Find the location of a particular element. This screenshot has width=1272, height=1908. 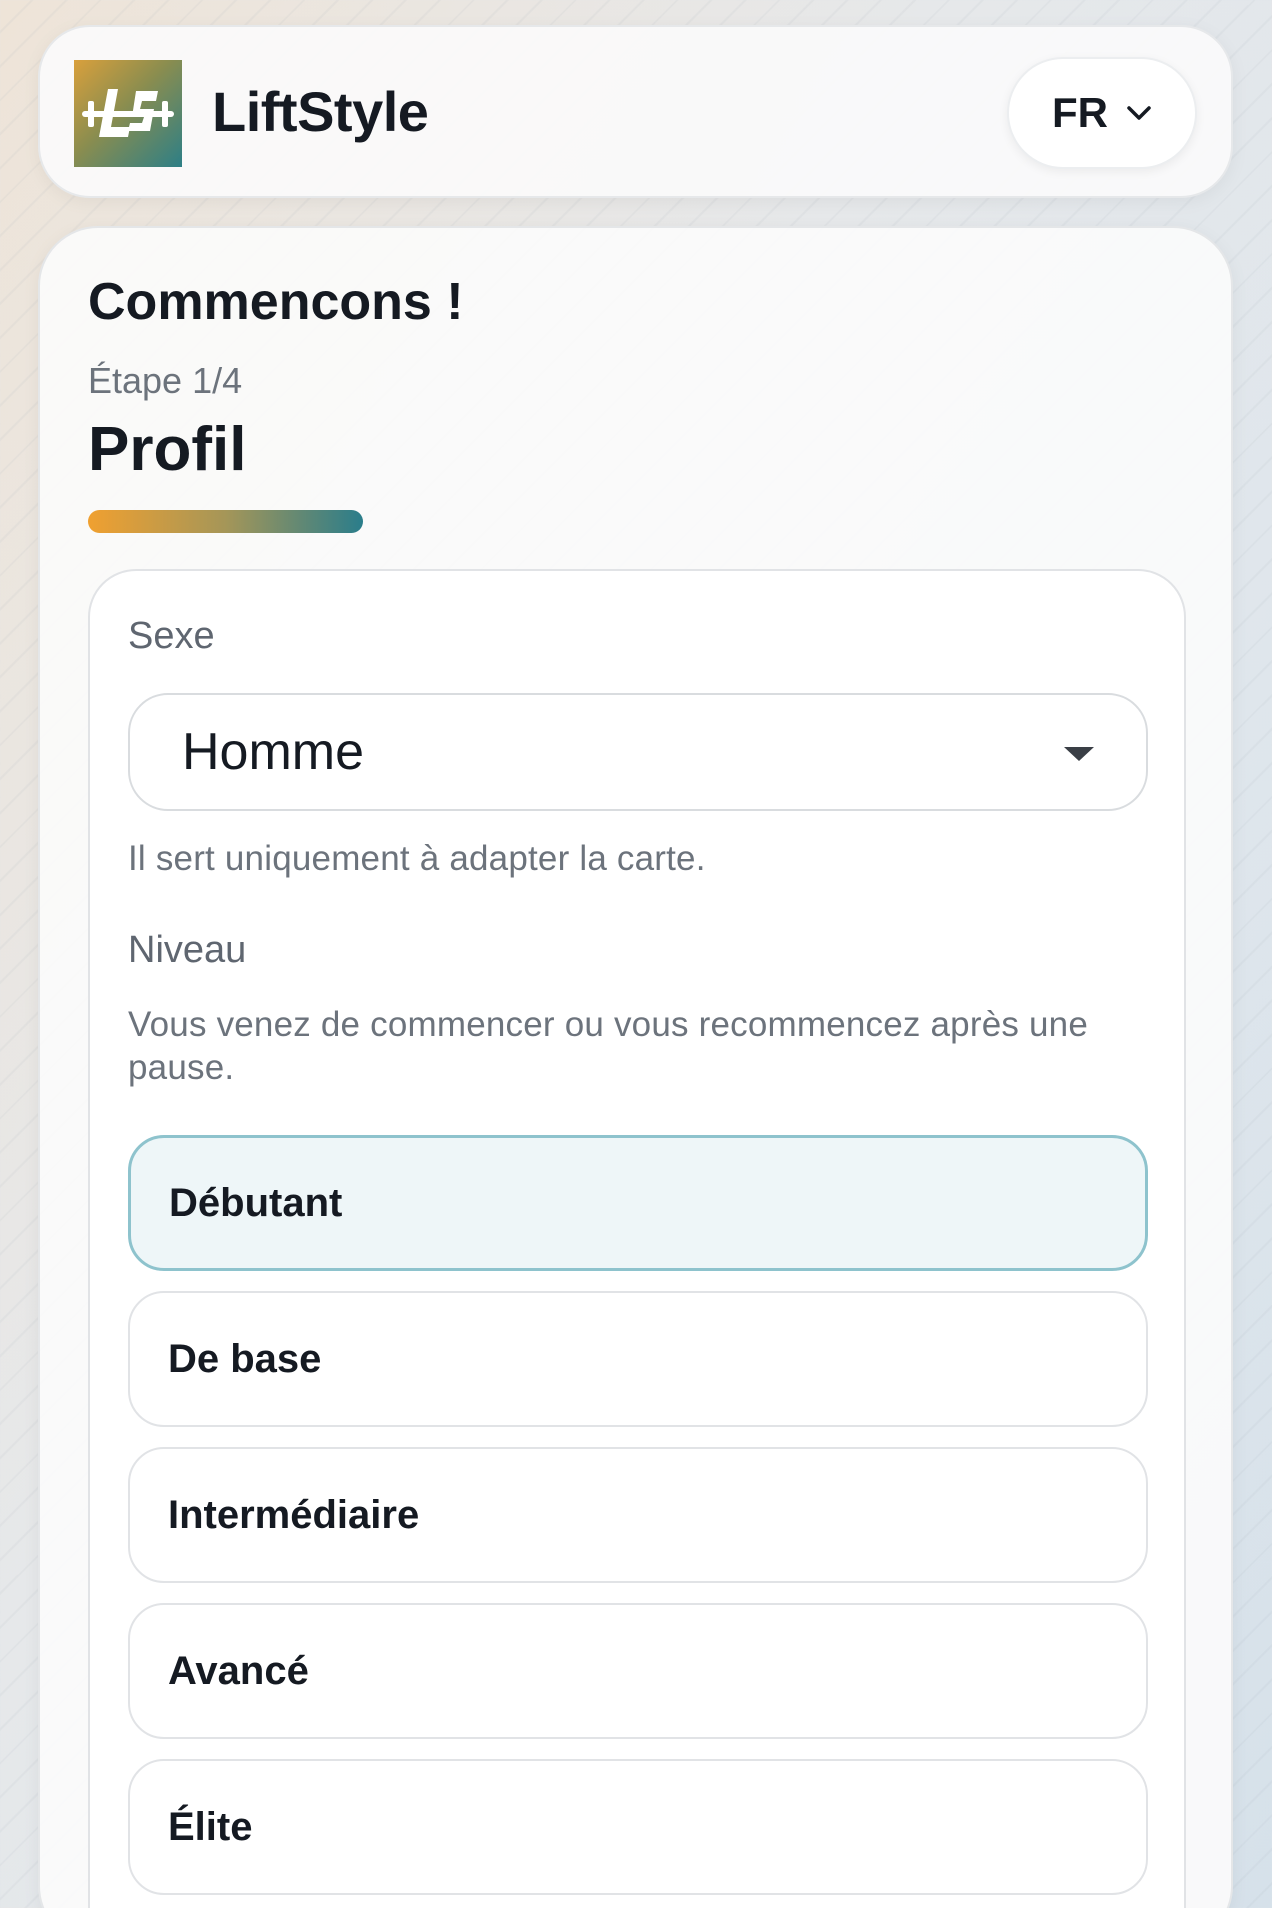

level-option-label: Élite is located at coordinates (210, 1826).